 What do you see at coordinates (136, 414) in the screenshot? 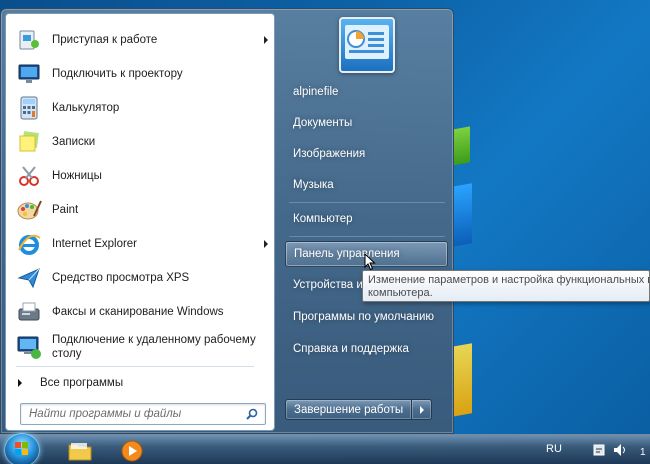
I see `search-input` at bounding box center [136, 414].